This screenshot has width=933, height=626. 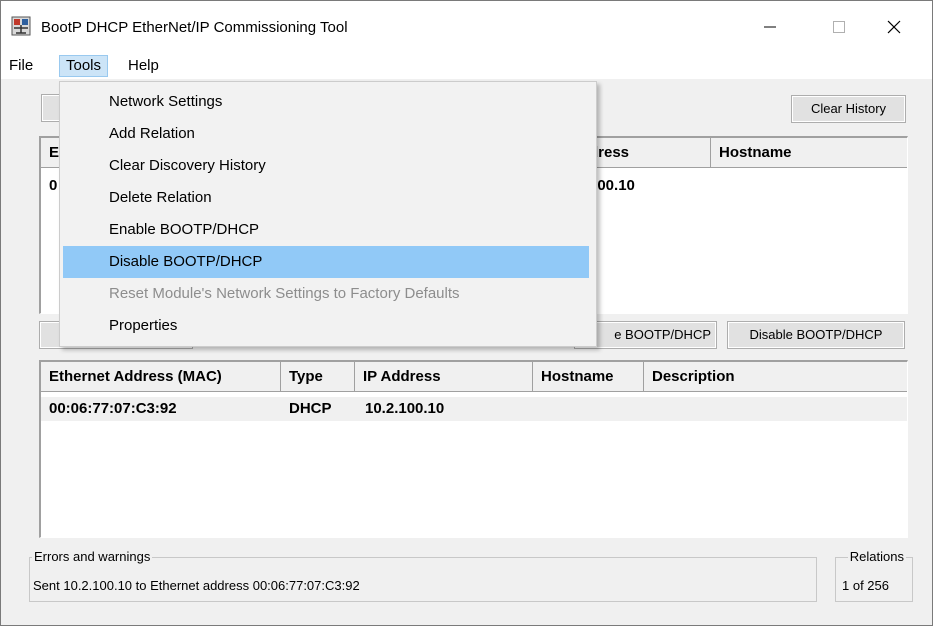 I want to click on relations-col-description: Description, so click(x=775, y=377).